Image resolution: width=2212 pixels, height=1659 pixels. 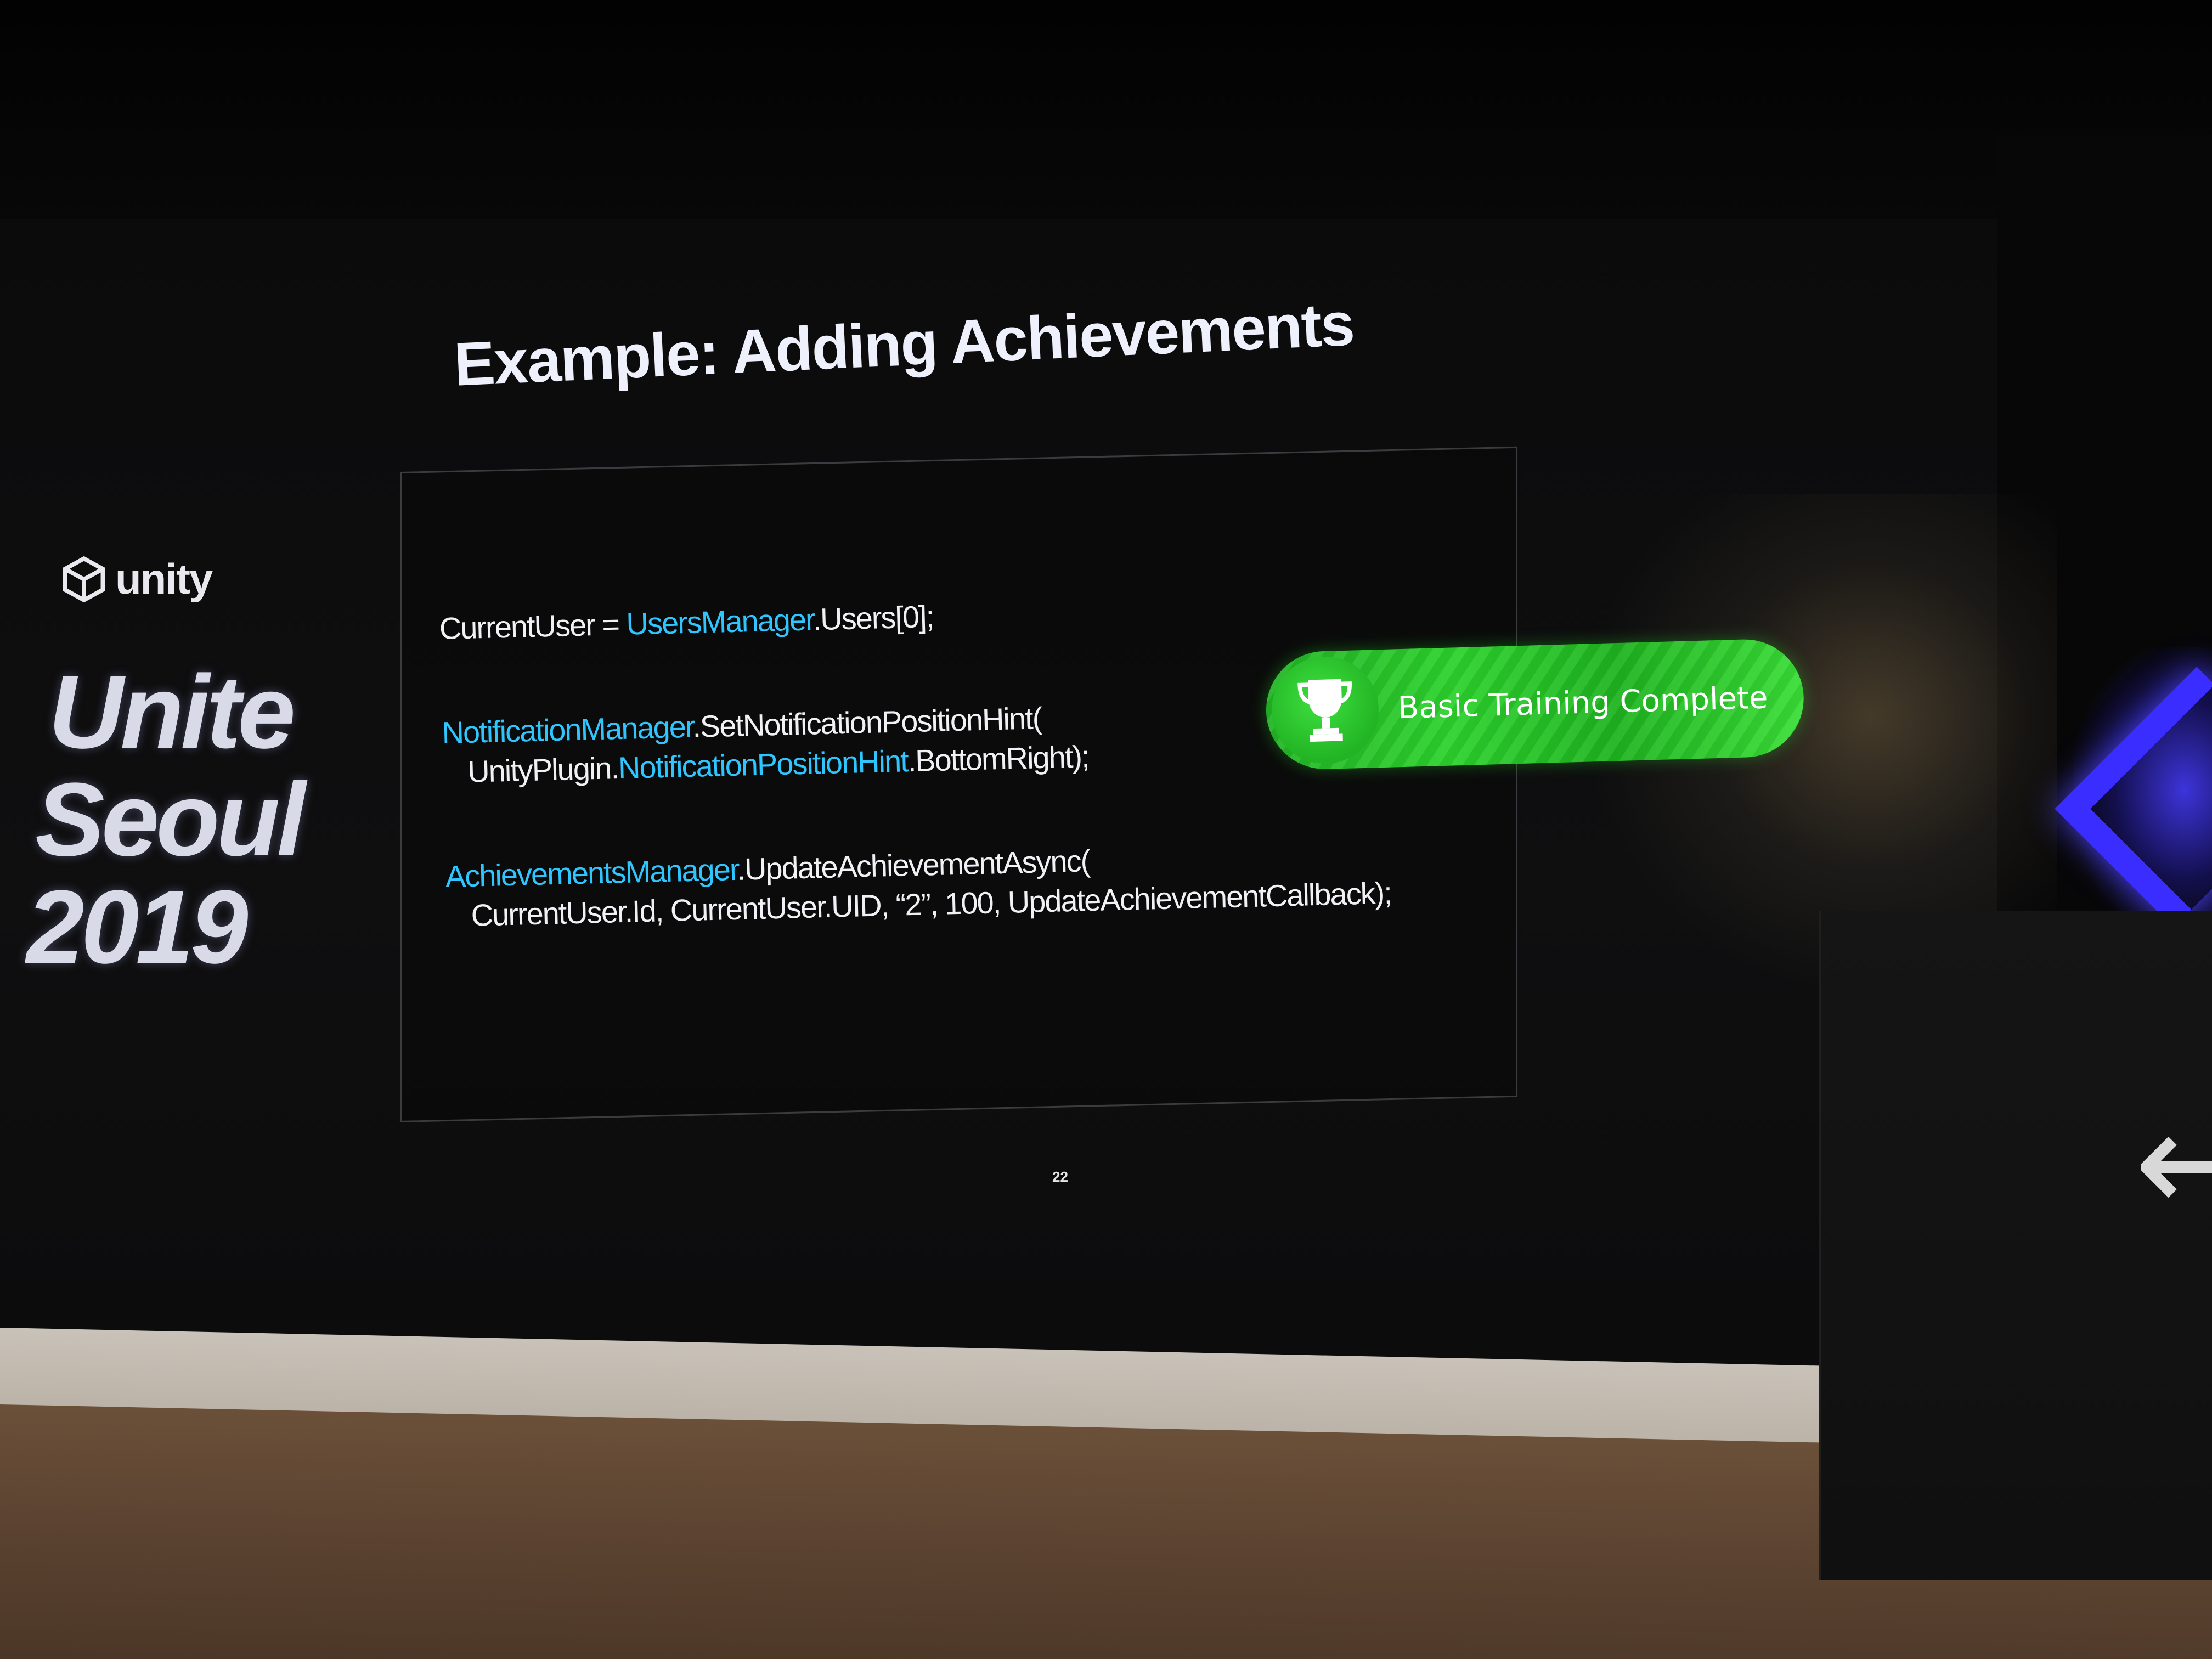 I want to click on trophy-badge, so click(x=1325, y=710).